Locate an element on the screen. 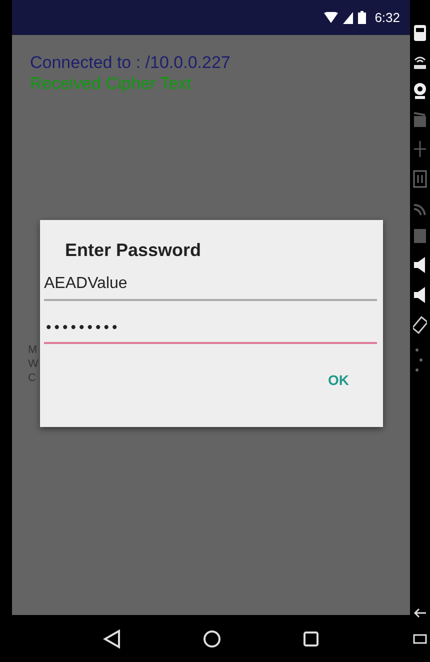  clock-time: 6:32 is located at coordinates (387, 17).